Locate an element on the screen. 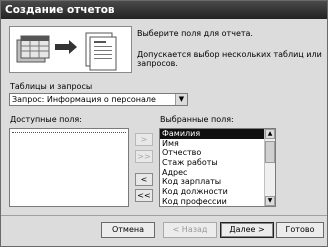 The height and width of the screenshot is (247, 328). available-fields-list is located at coordinates (69, 167).